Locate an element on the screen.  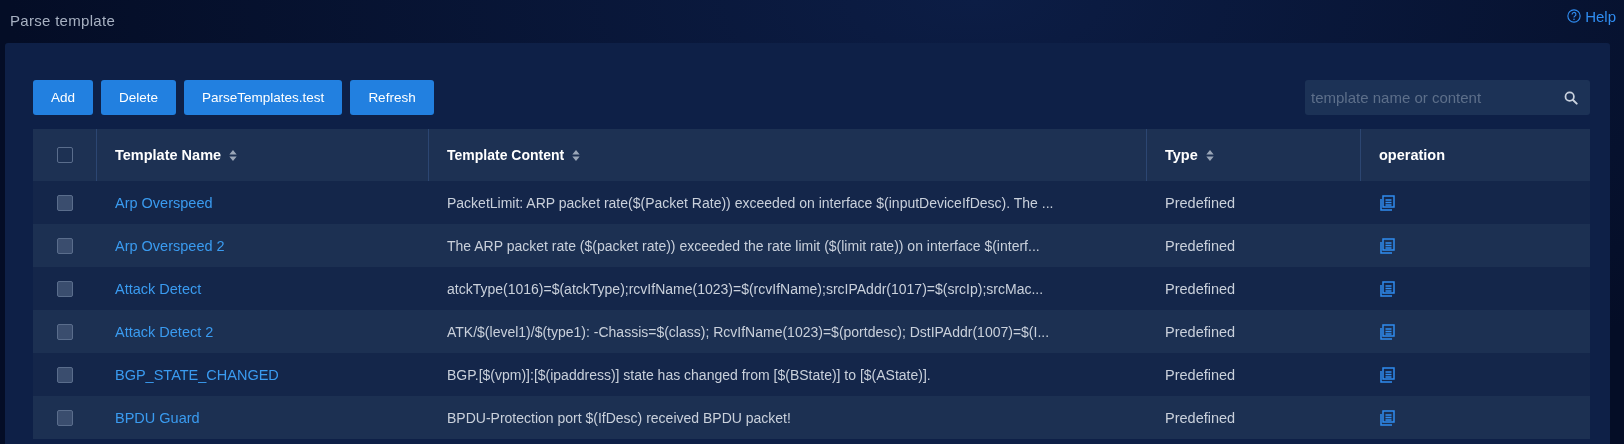
template-name-link: Arp Overspeed is located at coordinates (164, 202).